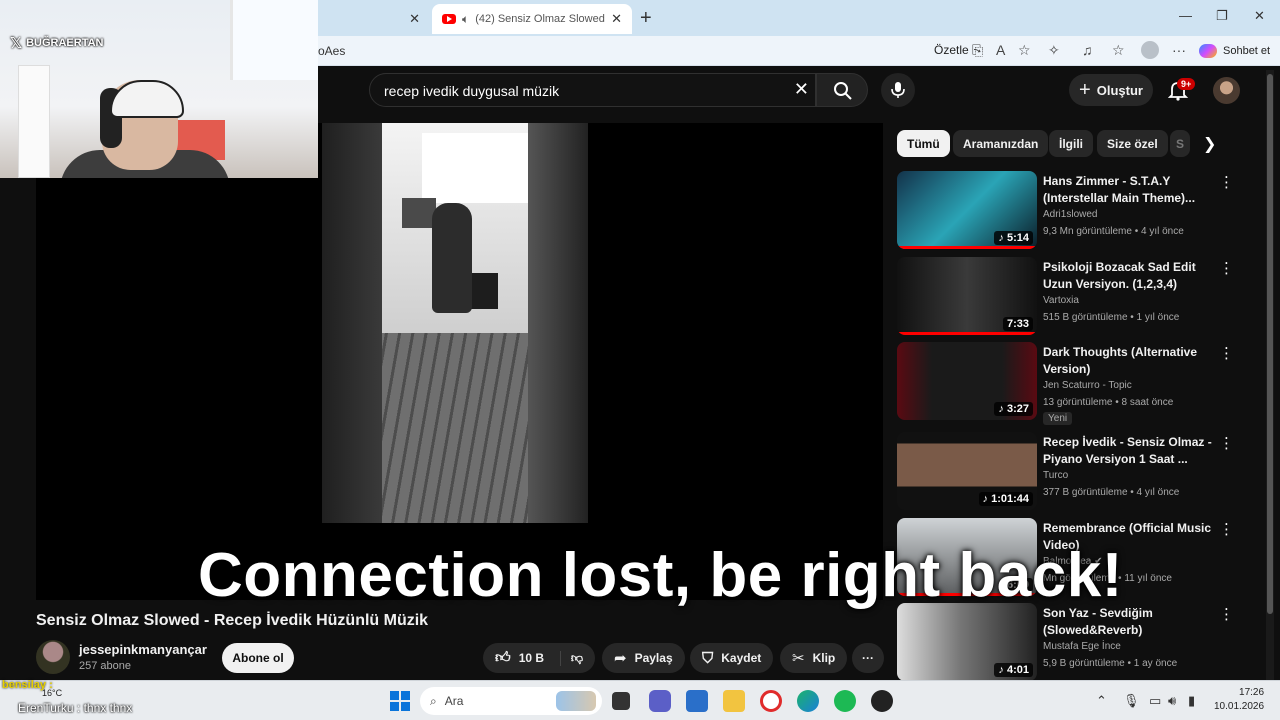 The image size is (1280, 720). Describe the element at coordinates (576, 701) in the screenshot. I see `search-highlight-image` at that location.